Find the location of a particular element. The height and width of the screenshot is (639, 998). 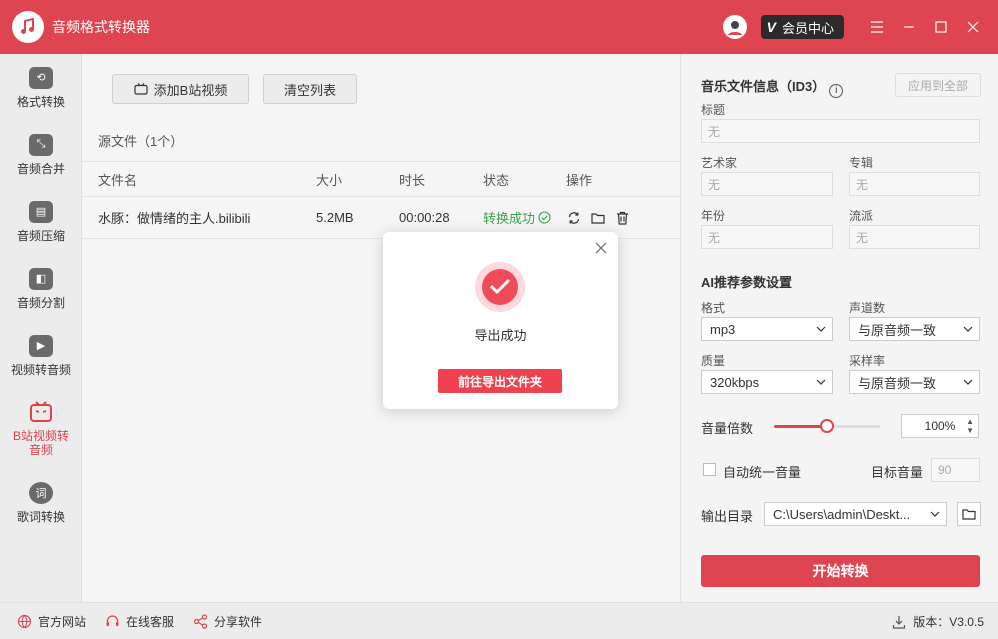

file-size: 5.2MB is located at coordinates (335, 217).